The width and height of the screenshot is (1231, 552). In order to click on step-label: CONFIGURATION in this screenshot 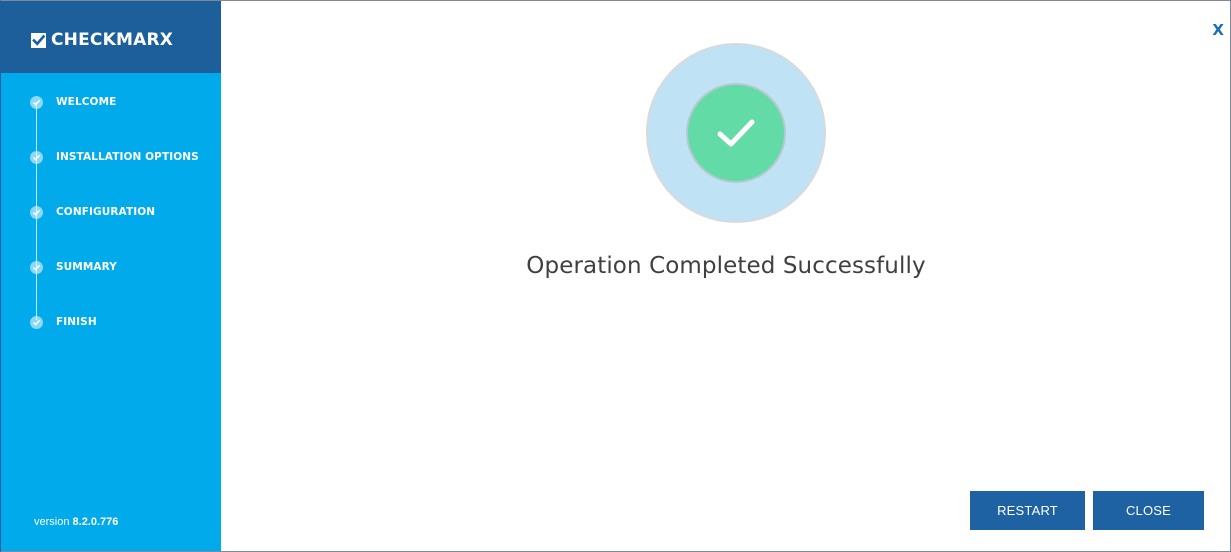, I will do `click(106, 212)`.